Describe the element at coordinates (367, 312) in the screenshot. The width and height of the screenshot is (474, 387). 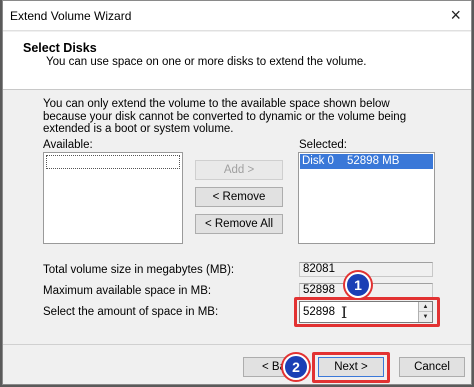
I see `highlight-box-amount` at that location.